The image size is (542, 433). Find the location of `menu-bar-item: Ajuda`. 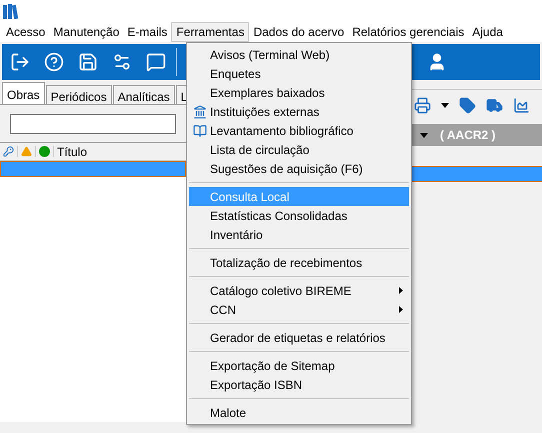

menu-bar-item: Ajuda is located at coordinates (487, 32).